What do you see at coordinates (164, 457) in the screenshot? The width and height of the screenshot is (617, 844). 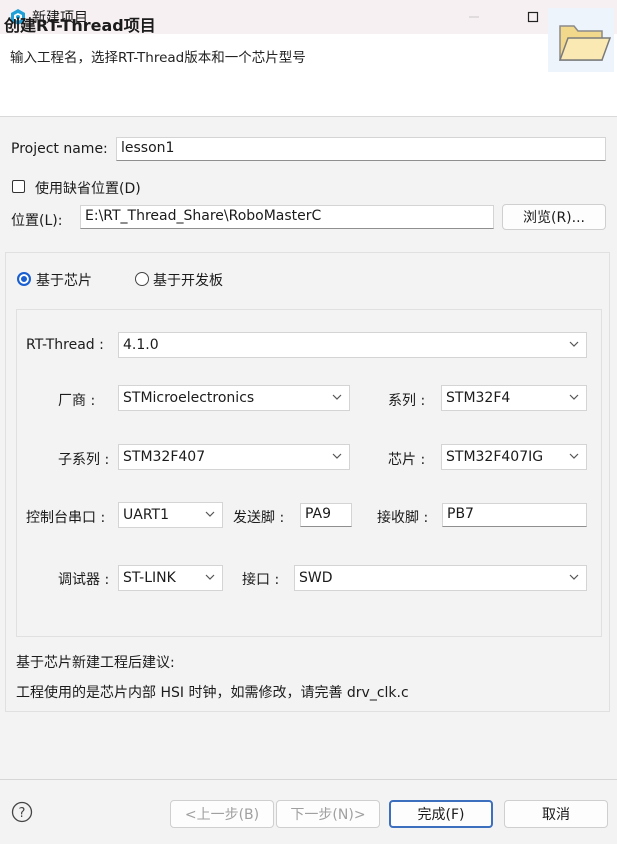 I see `subseries-value: STM32F407` at bounding box center [164, 457].